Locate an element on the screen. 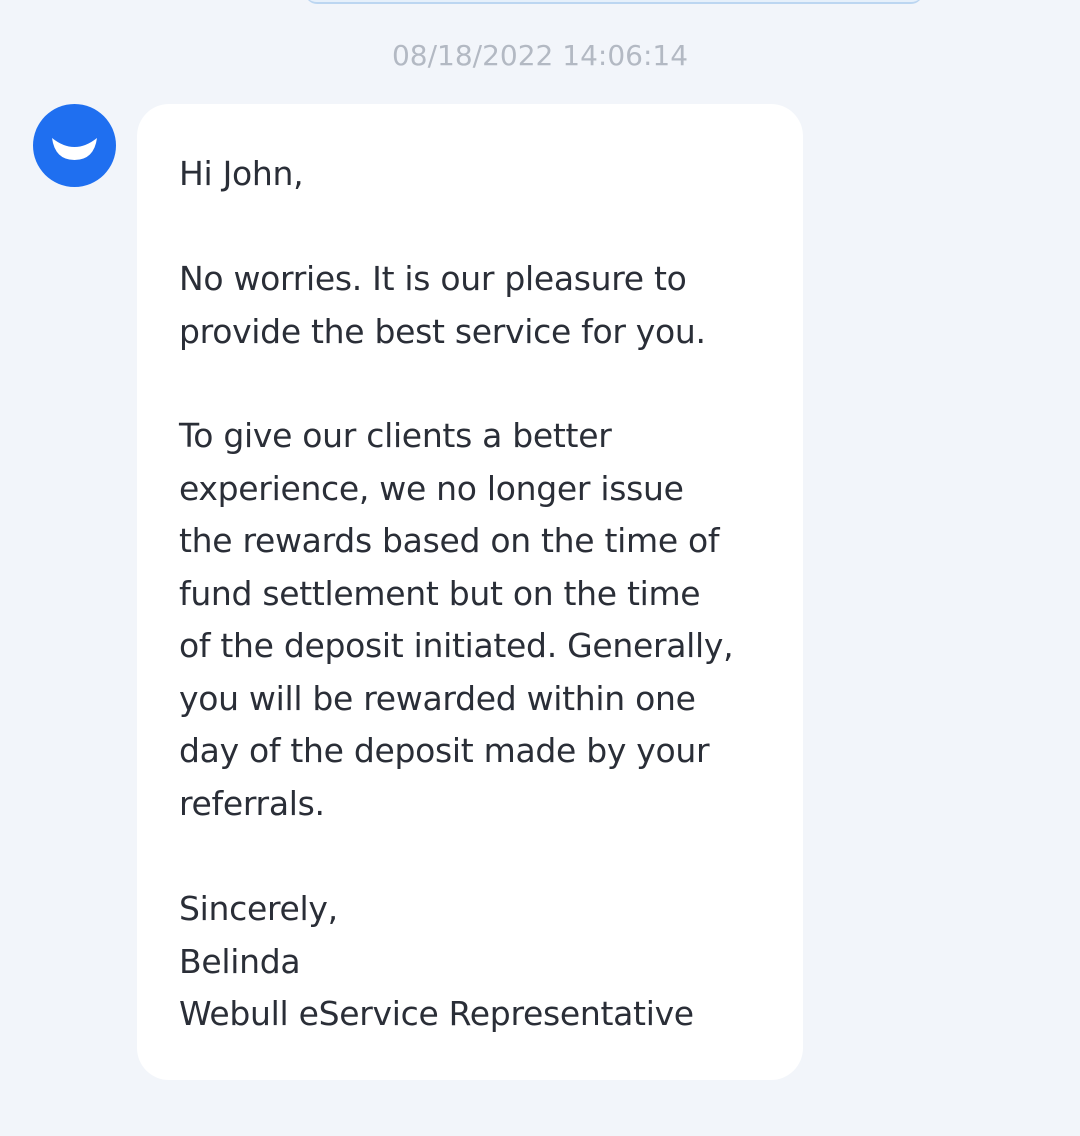  message-closing: Sincerely, is located at coordinates (258, 908).